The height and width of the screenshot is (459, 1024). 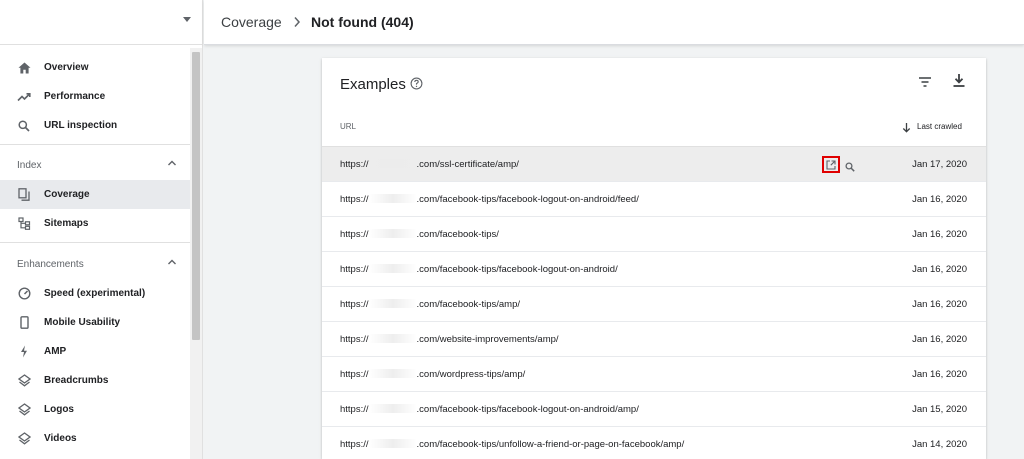 What do you see at coordinates (24, 294) in the screenshot?
I see `gauge-icon` at bounding box center [24, 294].